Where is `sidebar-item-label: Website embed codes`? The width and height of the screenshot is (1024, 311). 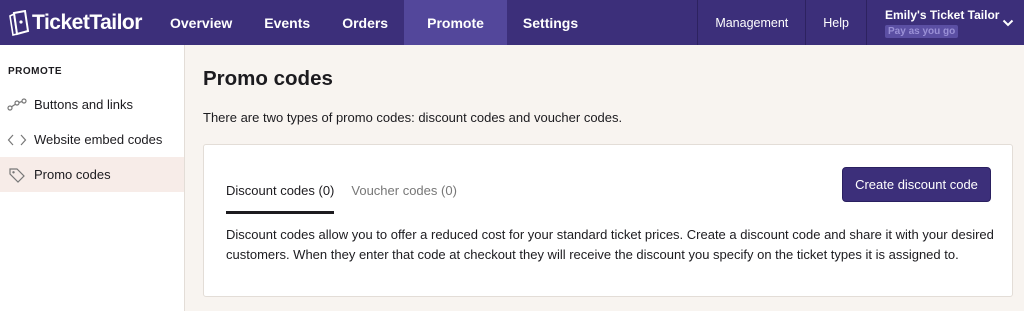
sidebar-item-label: Website embed codes is located at coordinates (98, 139).